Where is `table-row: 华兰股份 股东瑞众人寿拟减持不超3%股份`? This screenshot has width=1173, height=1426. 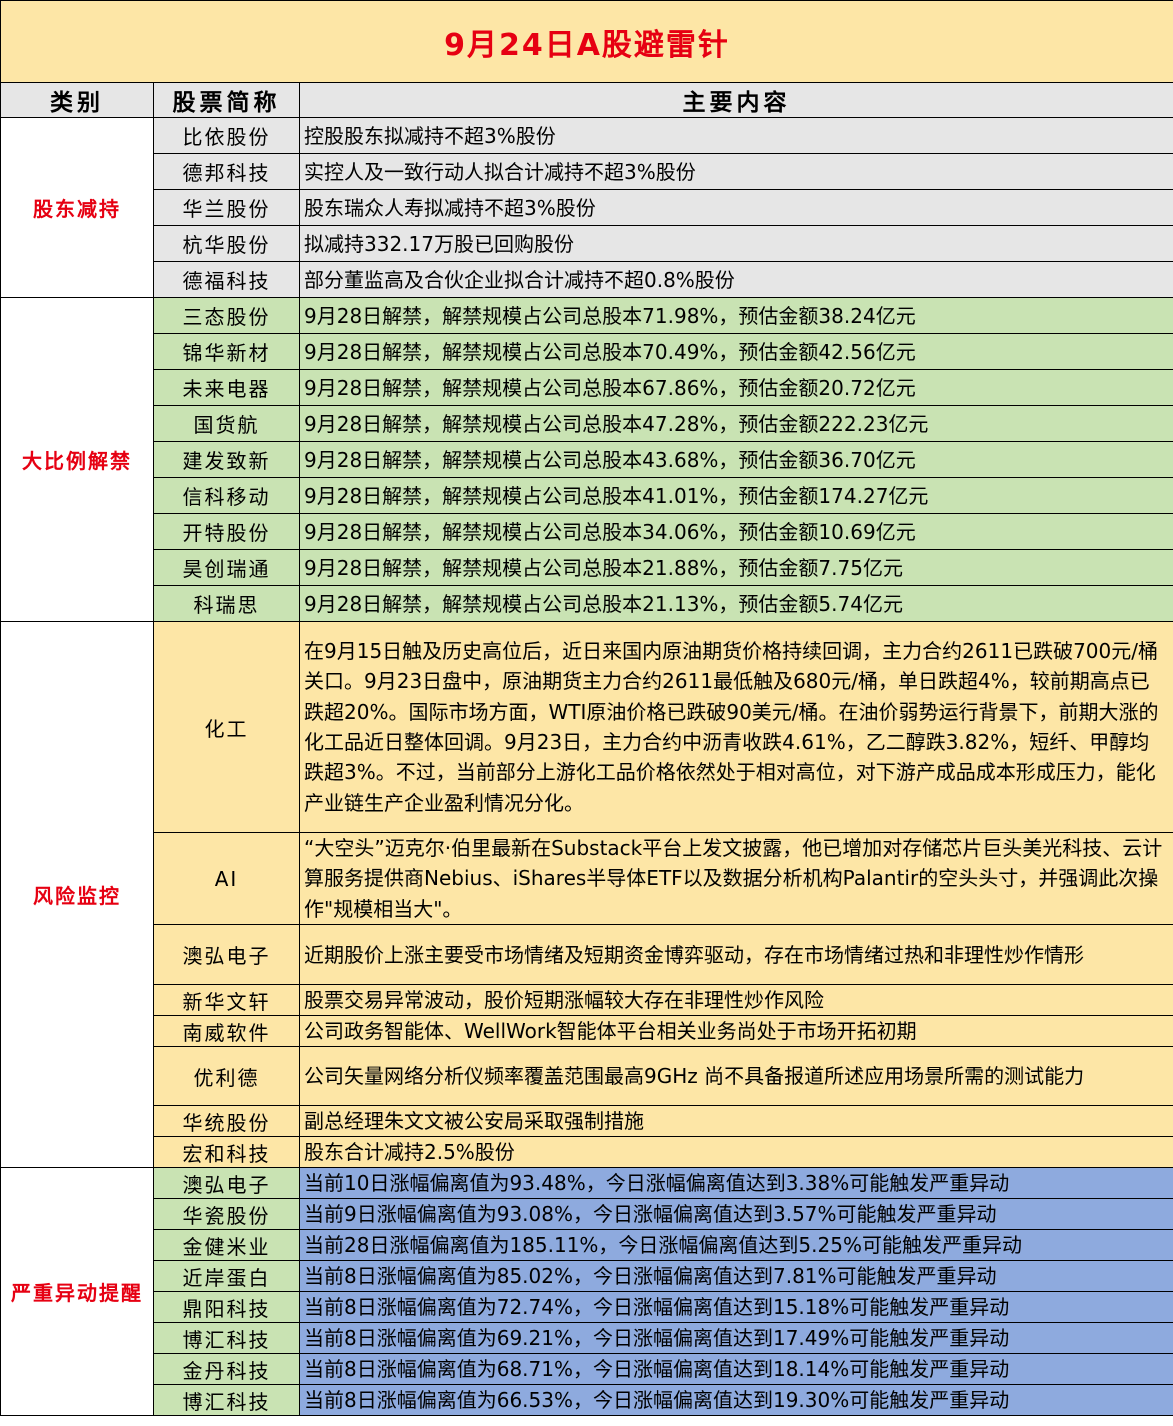
table-row: 华兰股份 股东瑞众人寿拟减持不超3%股份 is located at coordinates (587, 207).